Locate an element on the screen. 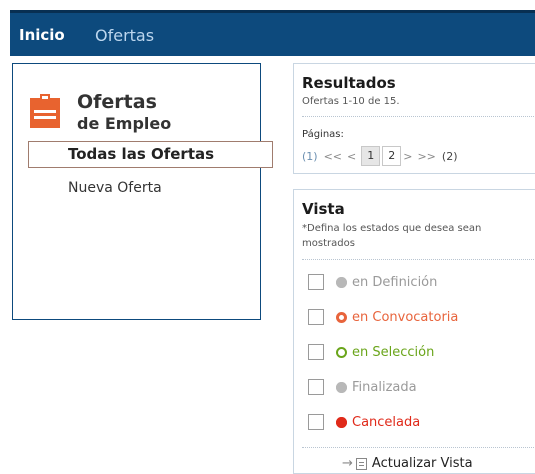 The width and height of the screenshot is (535, 474). pagination: (1) << < 1 2 > >> (2) is located at coordinates (380, 156).